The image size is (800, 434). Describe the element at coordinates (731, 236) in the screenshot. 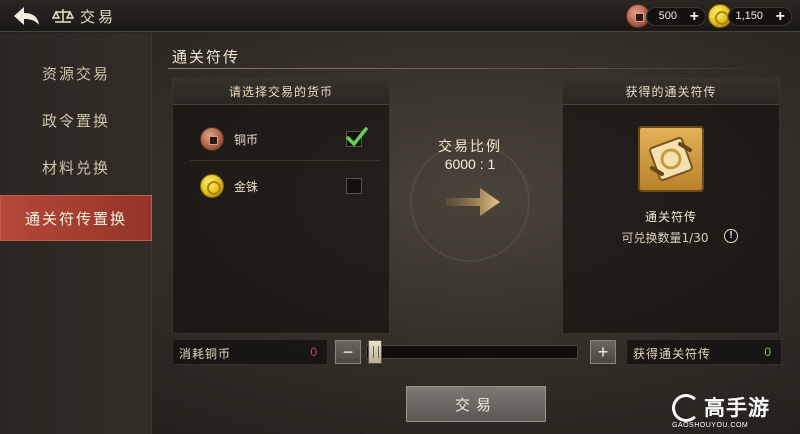

I see `info-icon: !` at that location.